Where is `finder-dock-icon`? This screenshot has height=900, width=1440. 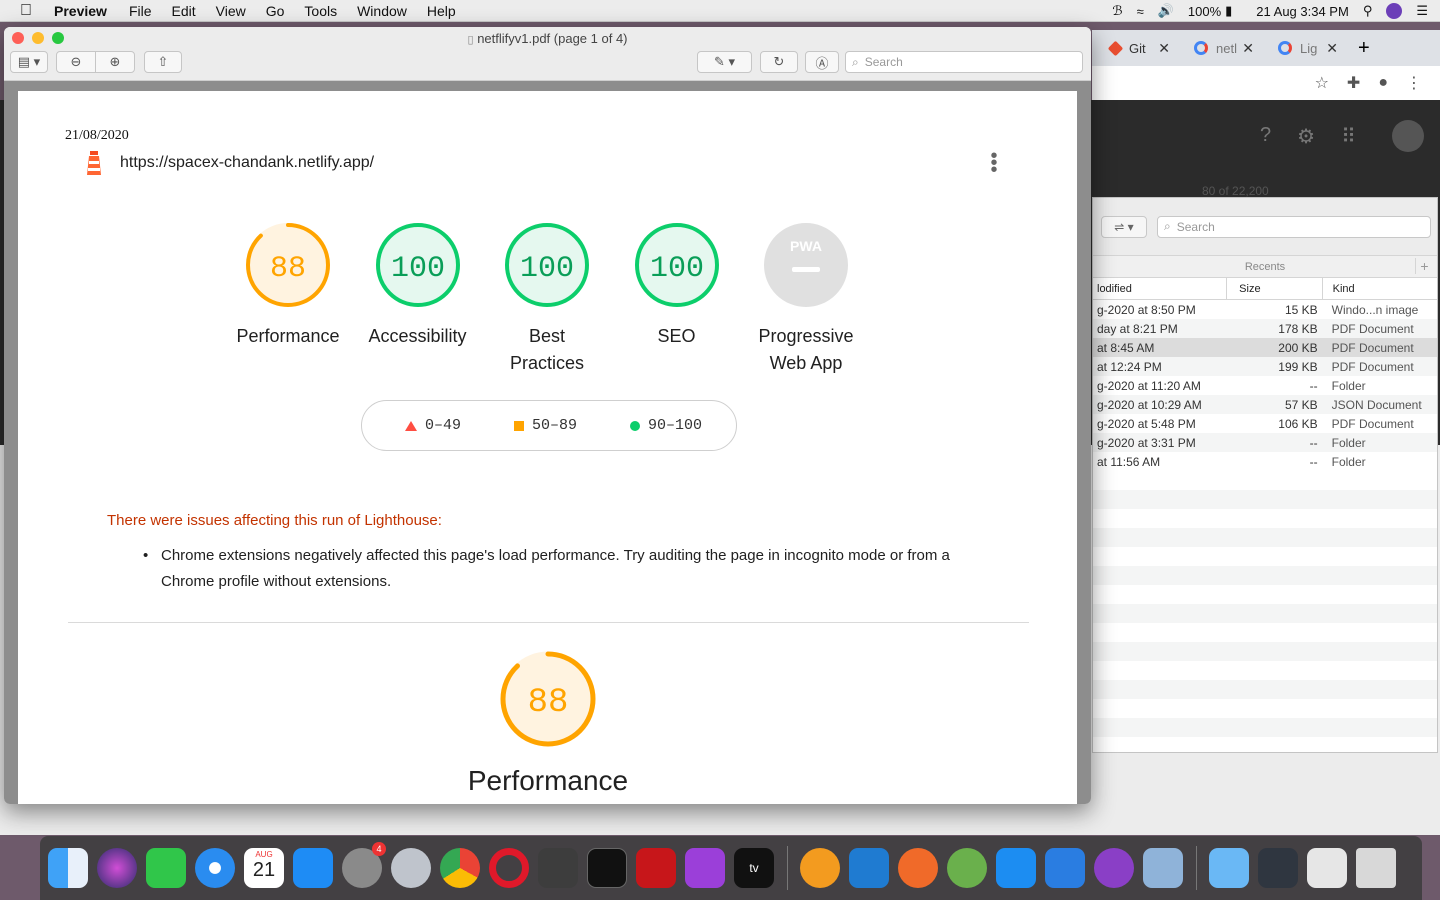 finder-dock-icon is located at coordinates (68, 868).